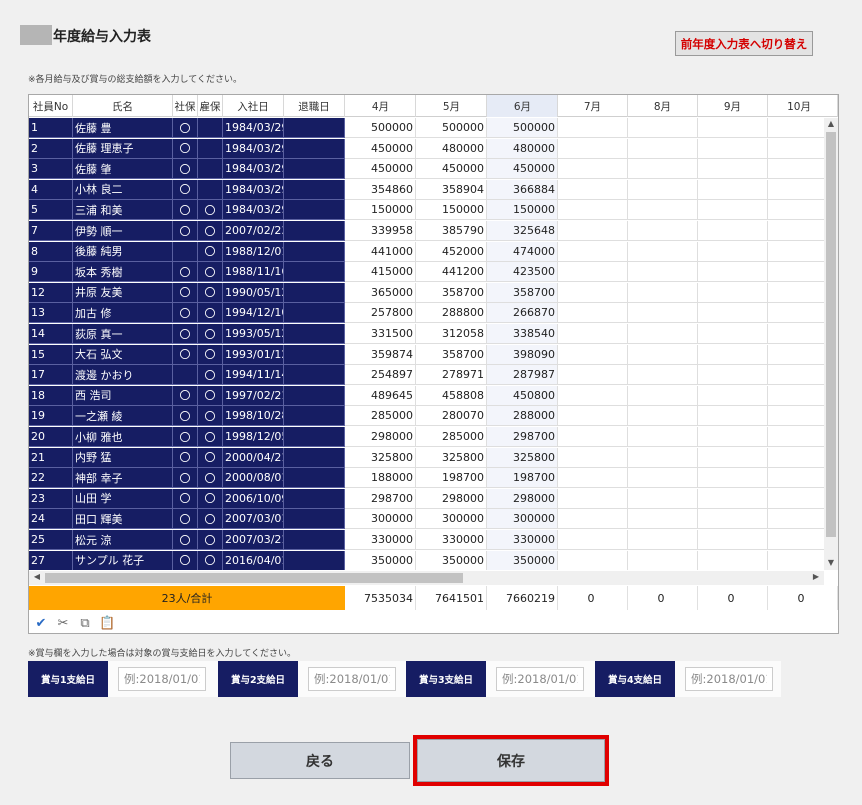 The height and width of the screenshot is (805, 862). What do you see at coordinates (522, 231) in the screenshot?
I see `salary-cell: 325648` at bounding box center [522, 231].